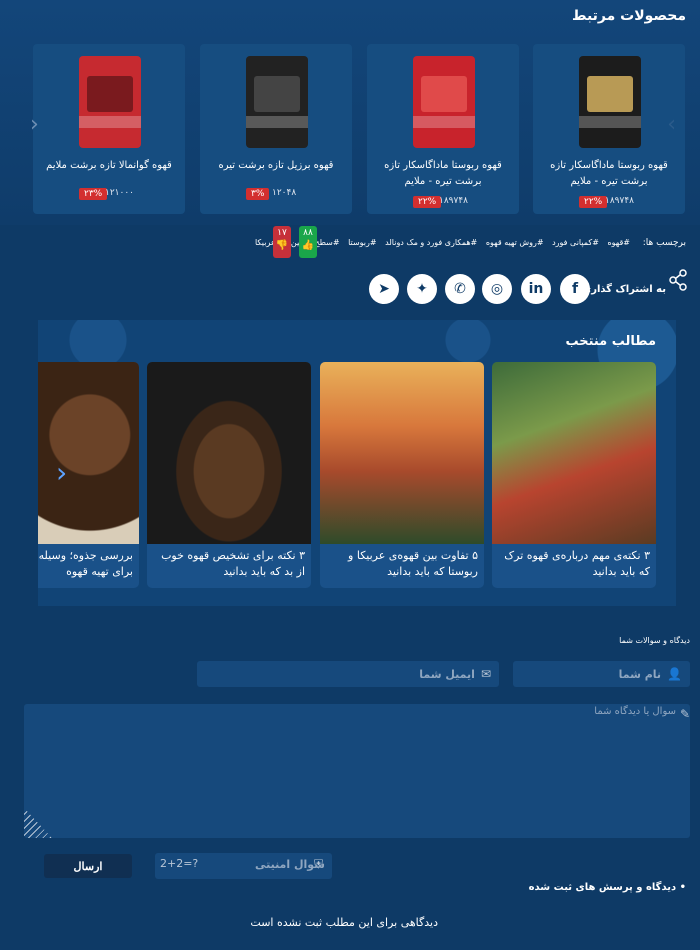 This screenshot has height=950, width=700. I want to click on no-comments-message: دیدگاهی برای این مطلب ثبت نشده است, so click(344, 922).